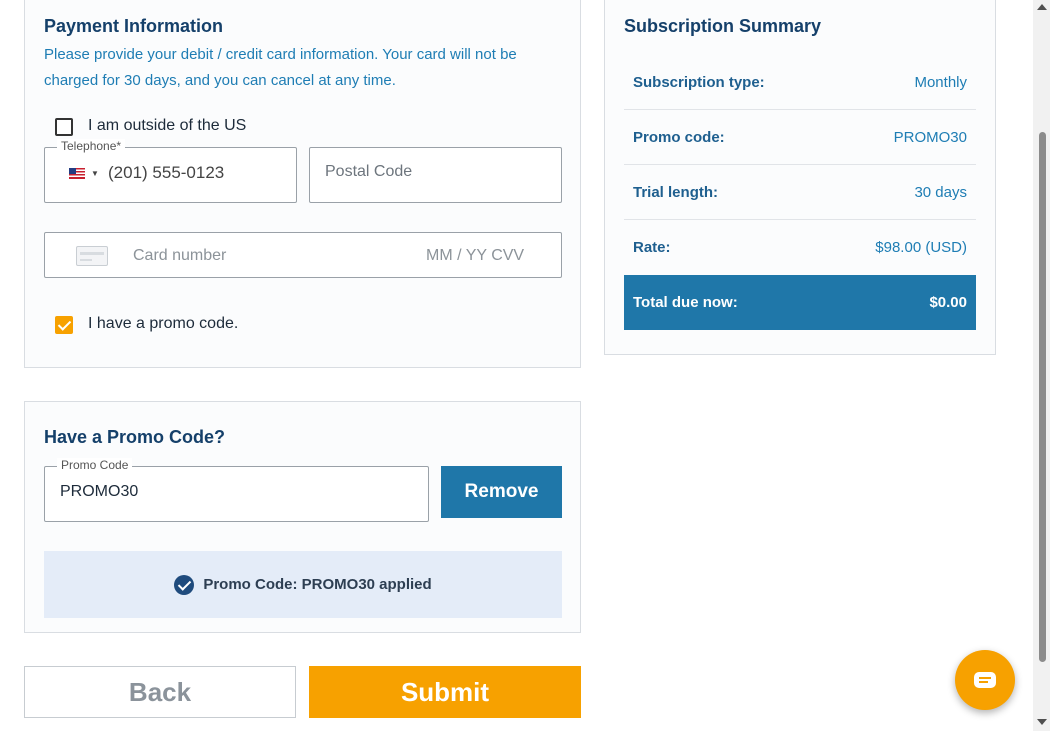 The height and width of the screenshot is (731, 1050). What do you see at coordinates (303, 255) in the screenshot?
I see `card-input: Card number MM / YY CVV` at bounding box center [303, 255].